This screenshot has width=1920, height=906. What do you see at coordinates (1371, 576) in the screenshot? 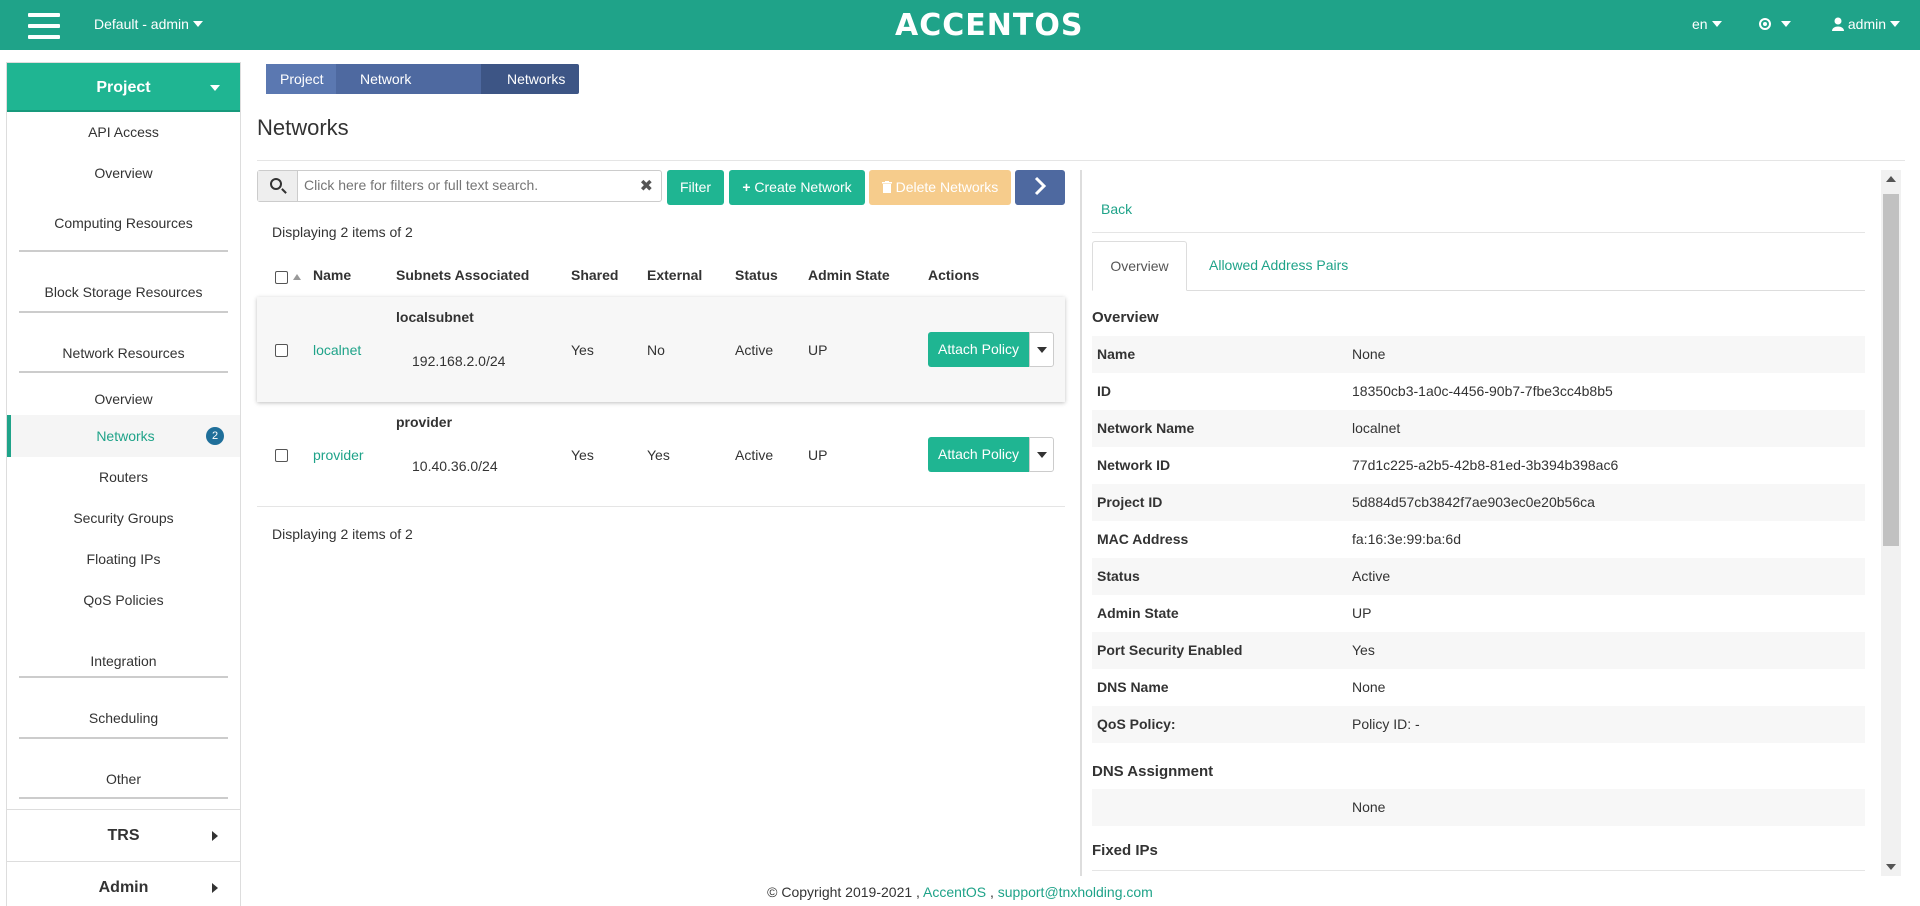
I see `property-value: Active` at bounding box center [1371, 576].